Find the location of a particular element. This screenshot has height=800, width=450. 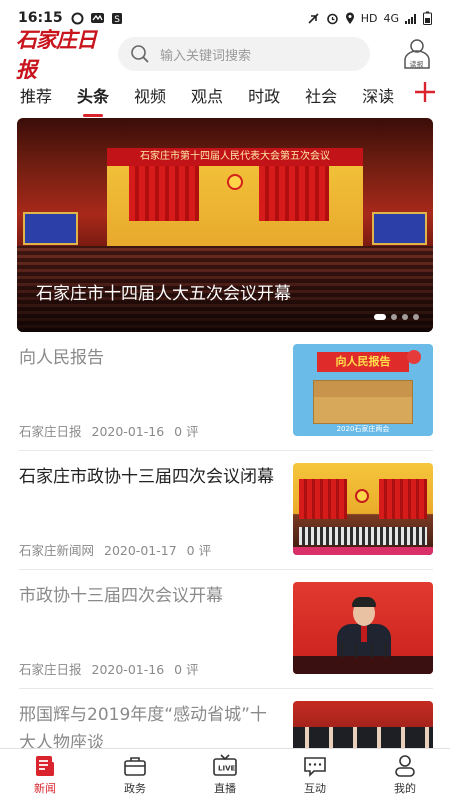

tab-opinion: 观点 is located at coordinates (207, 95).